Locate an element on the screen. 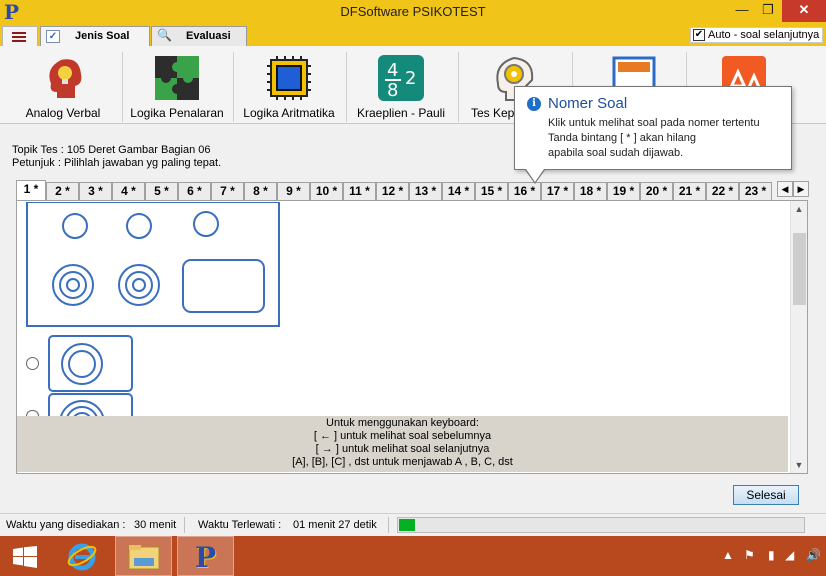 This screenshot has width=826, height=576. tile-digit: 8 is located at coordinates (392, 90).